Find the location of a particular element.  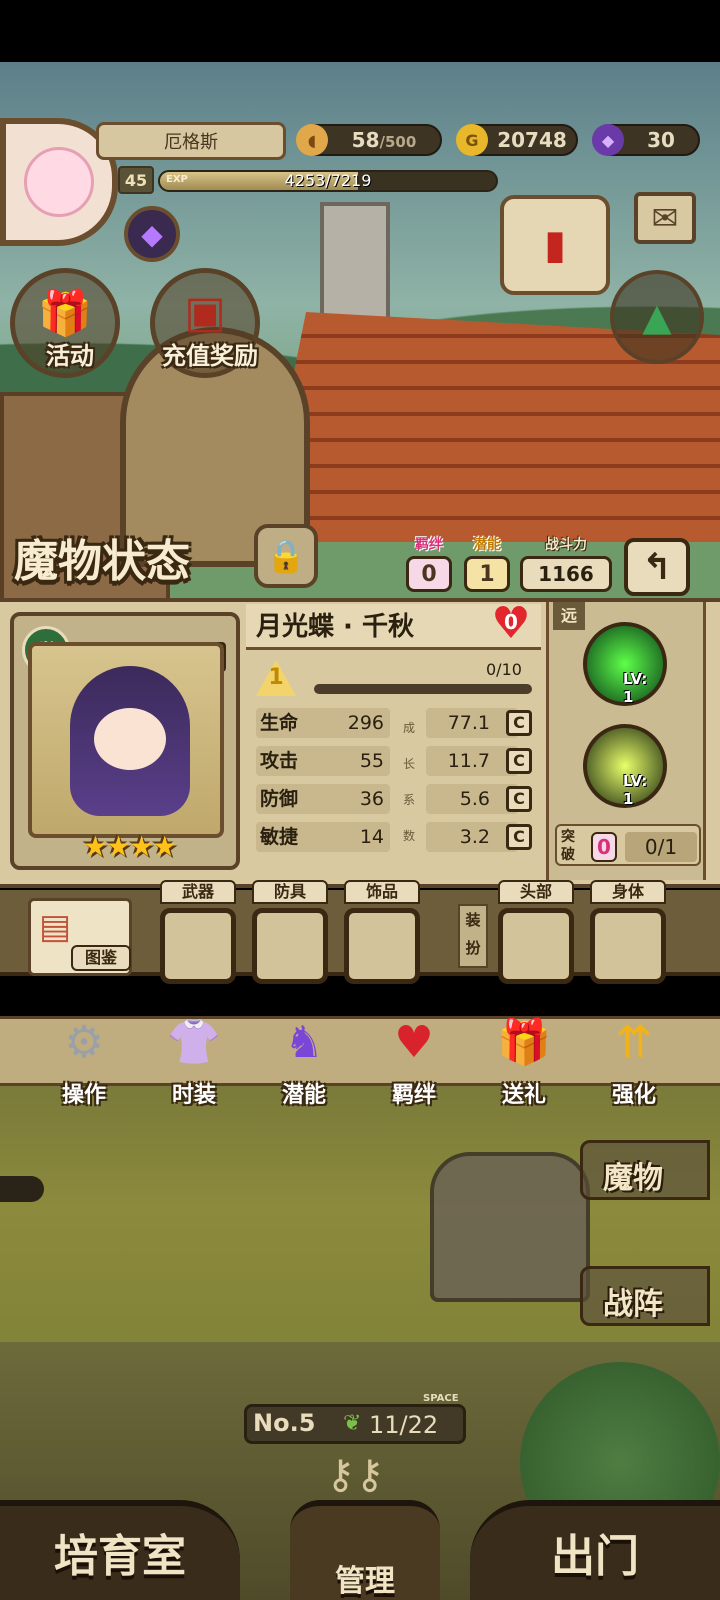

action-label: 强化 is located at coordinates (633, 1095).